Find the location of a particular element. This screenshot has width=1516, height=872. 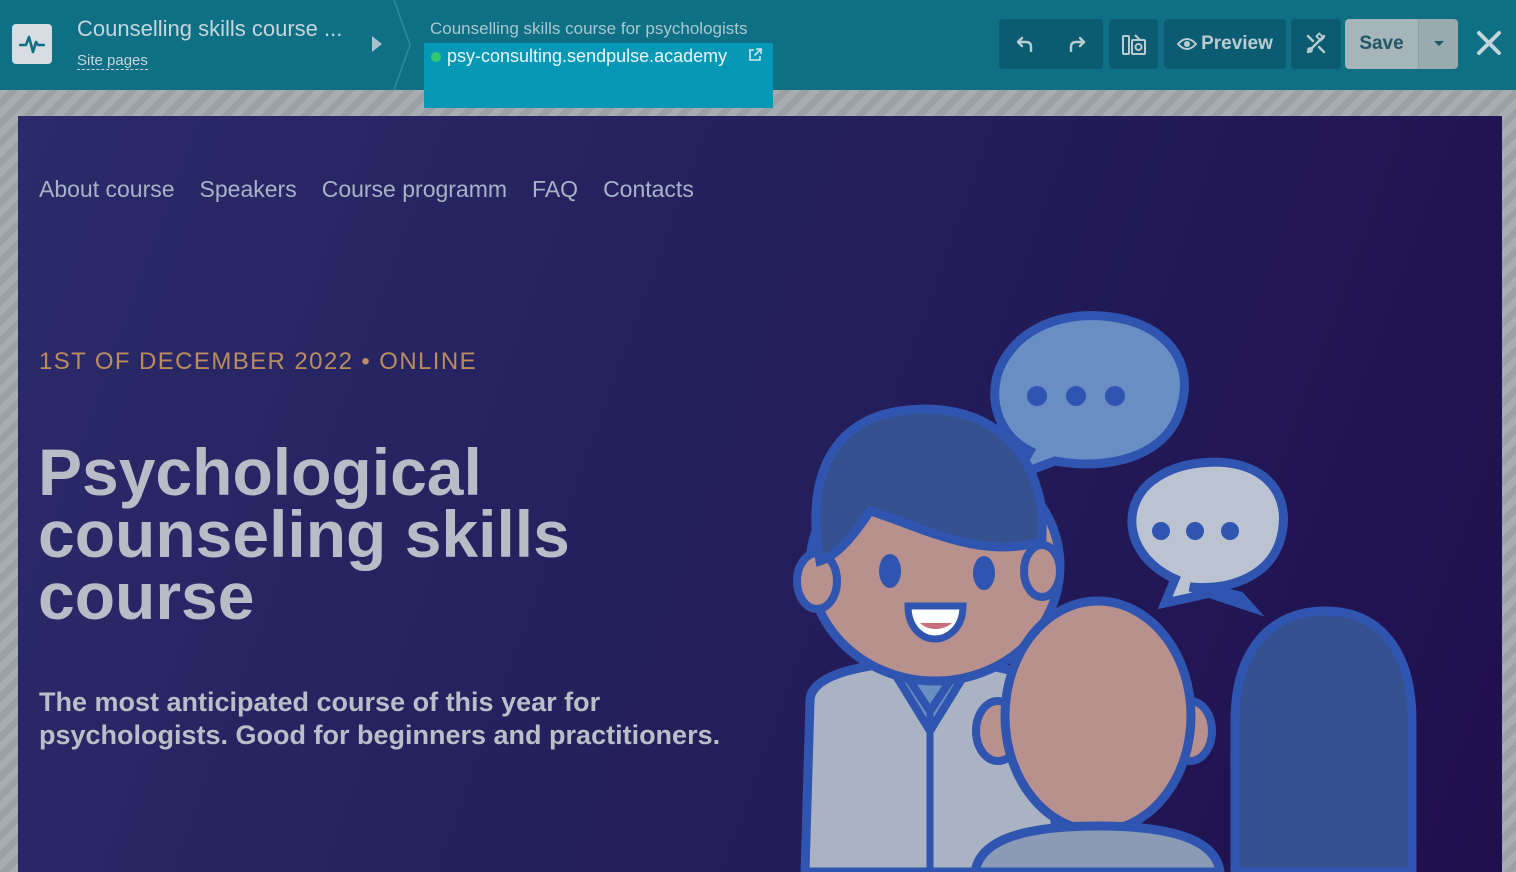

page-url-link: psy-consulting.sendpulse.academy is located at coordinates (587, 56).